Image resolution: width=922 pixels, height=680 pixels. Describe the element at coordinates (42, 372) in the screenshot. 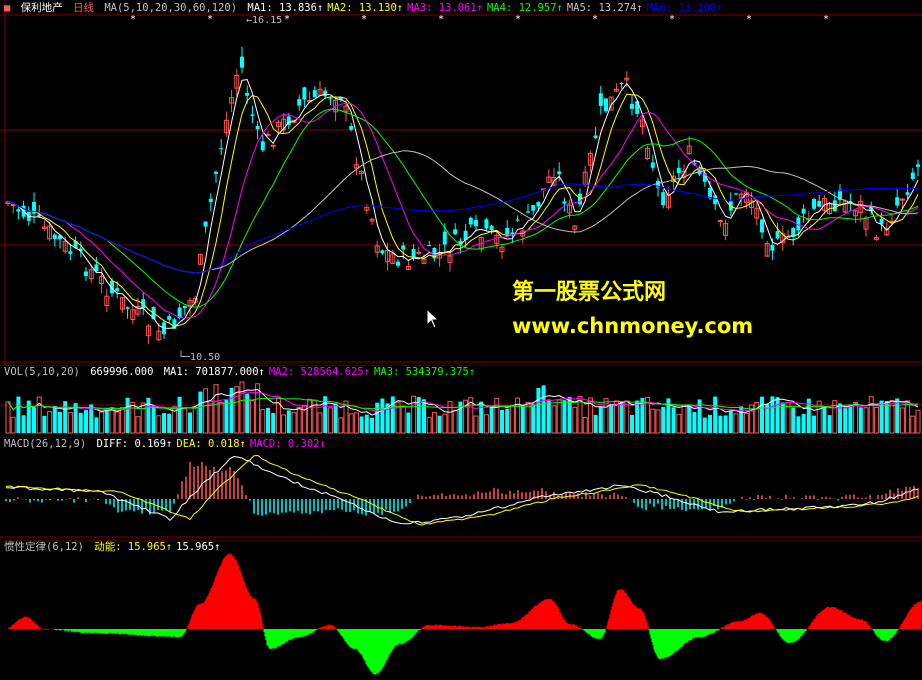

I see `vol-indicator-label: VOL(5,10,20)` at that location.